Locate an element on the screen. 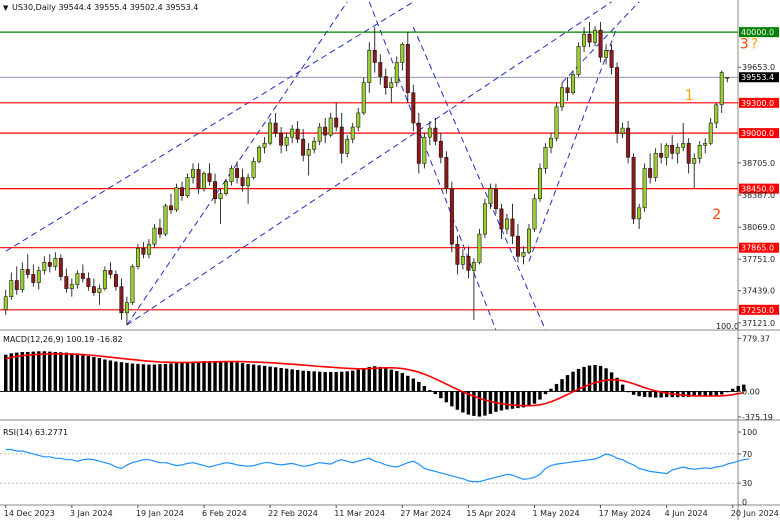  macd-header: MACD(12,26,9) 100.19 -16.82 is located at coordinates (63, 339).